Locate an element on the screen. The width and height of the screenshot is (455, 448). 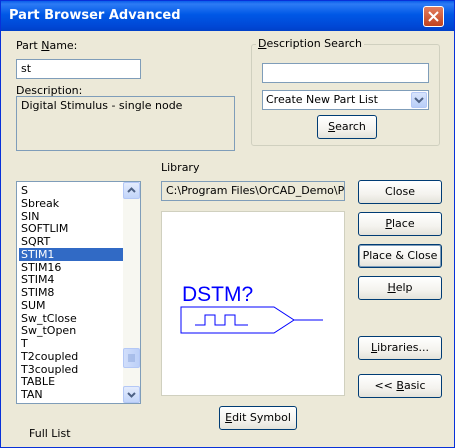
window-close-button is located at coordinates (433, 16).